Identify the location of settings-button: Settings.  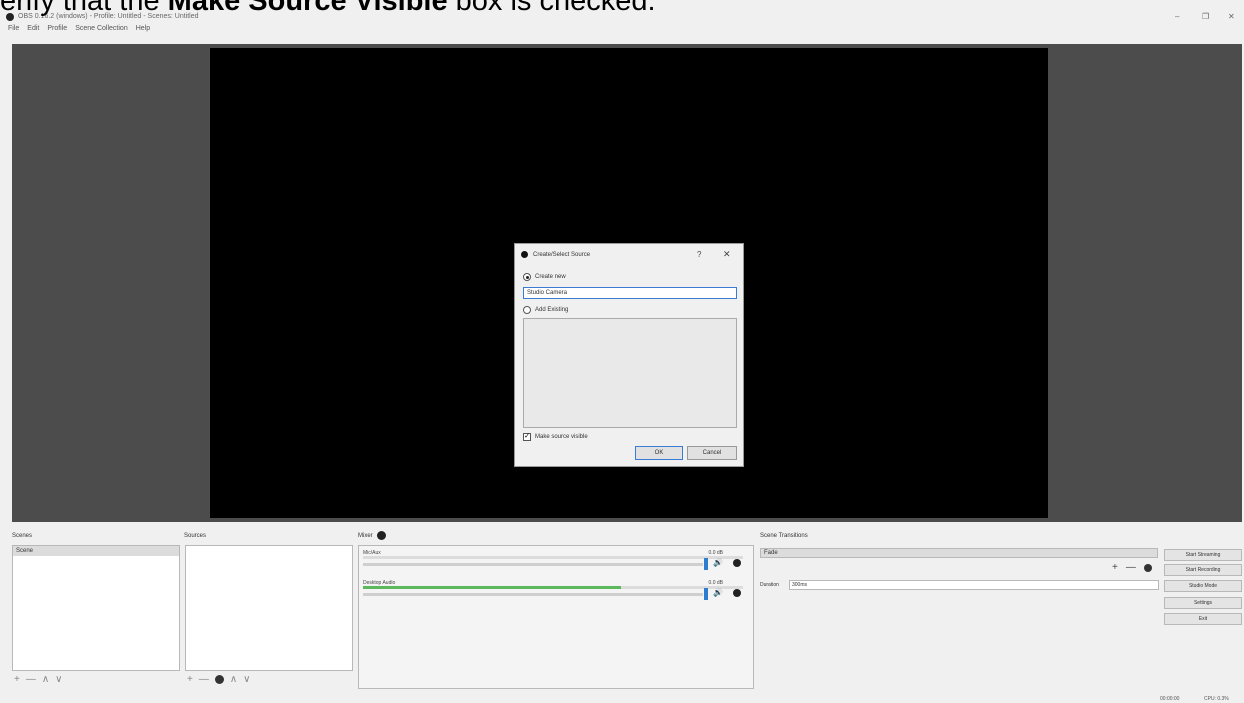
(1203, 603).